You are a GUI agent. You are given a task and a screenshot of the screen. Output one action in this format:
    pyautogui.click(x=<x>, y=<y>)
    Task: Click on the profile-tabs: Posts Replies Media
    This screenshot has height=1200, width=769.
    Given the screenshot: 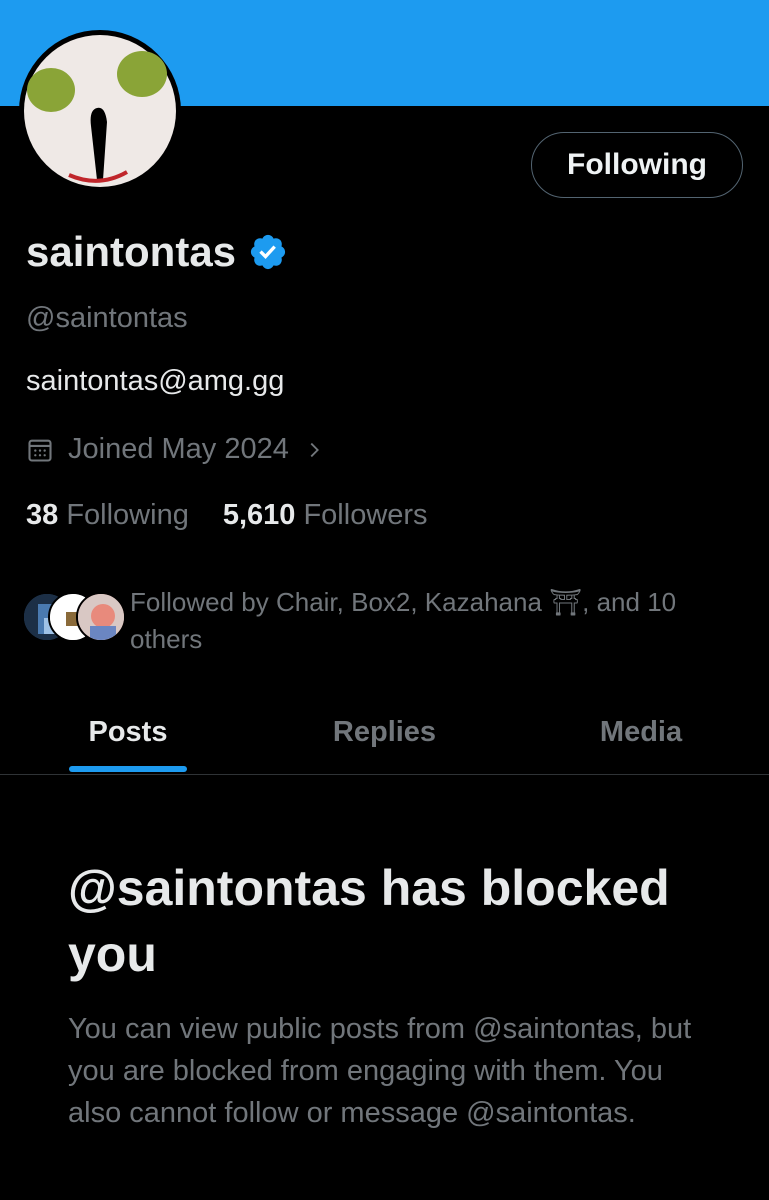 What is the action you would take?
    pyautogui.click(x=384, y=732)
    